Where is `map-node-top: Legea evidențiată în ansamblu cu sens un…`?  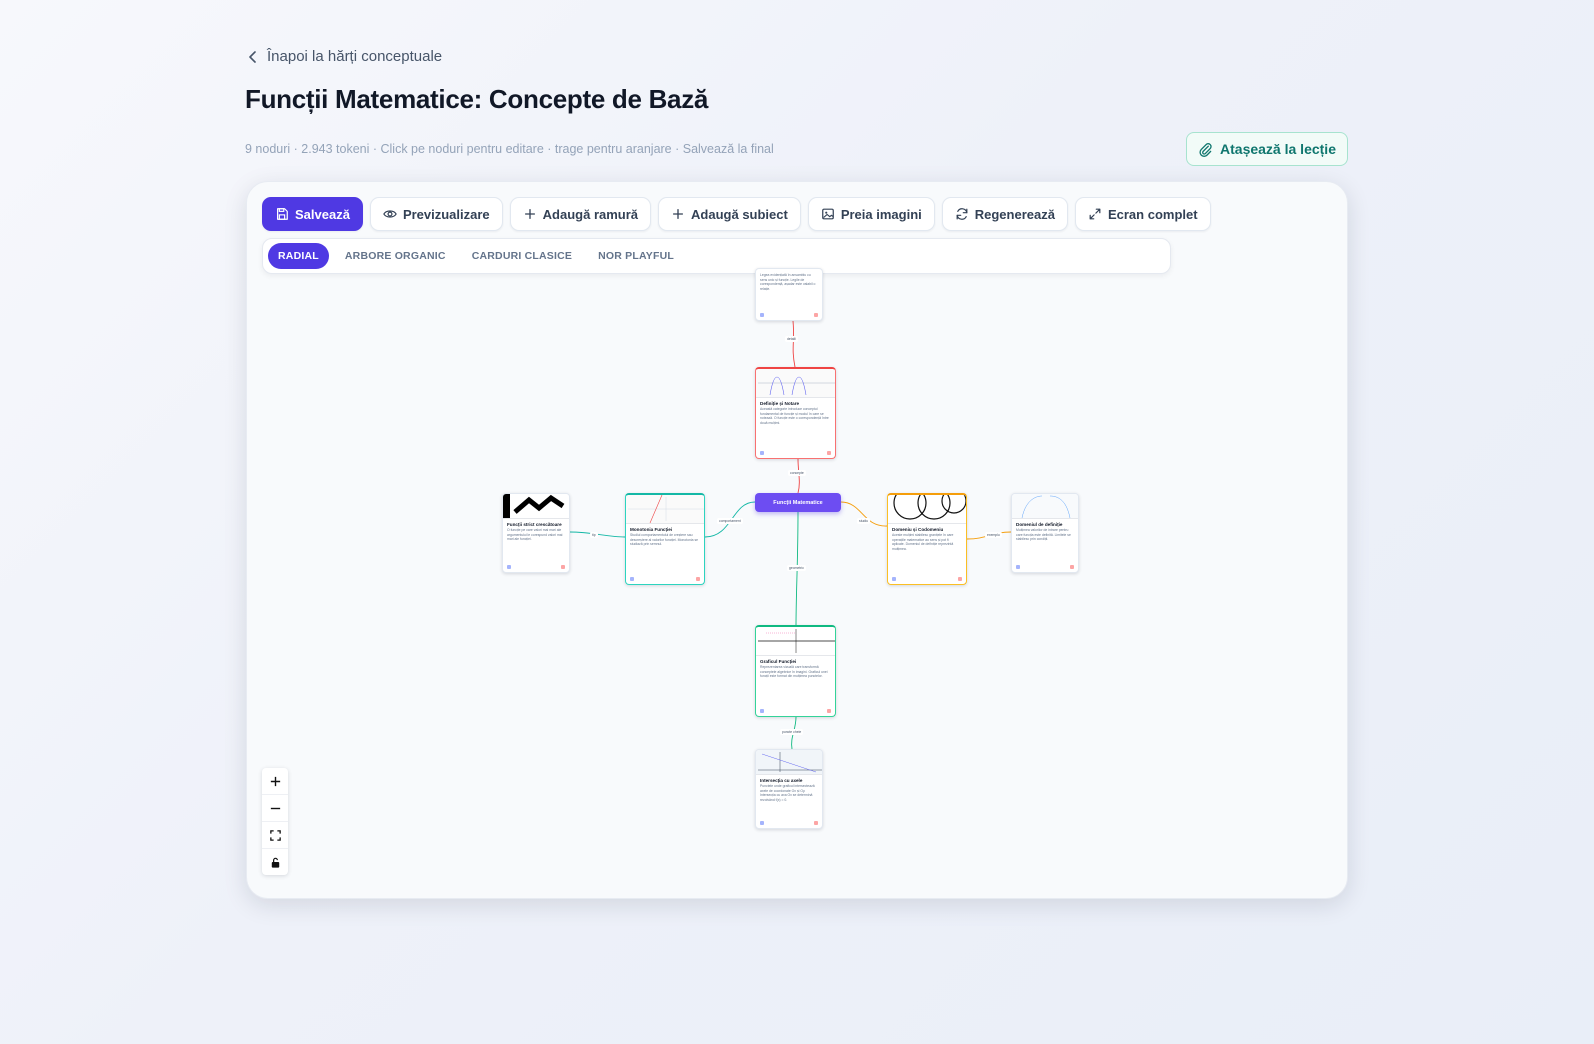
map-node-top: Legea evidențiată în ansamblu cu sens un… is located at coordinates (789, 294).